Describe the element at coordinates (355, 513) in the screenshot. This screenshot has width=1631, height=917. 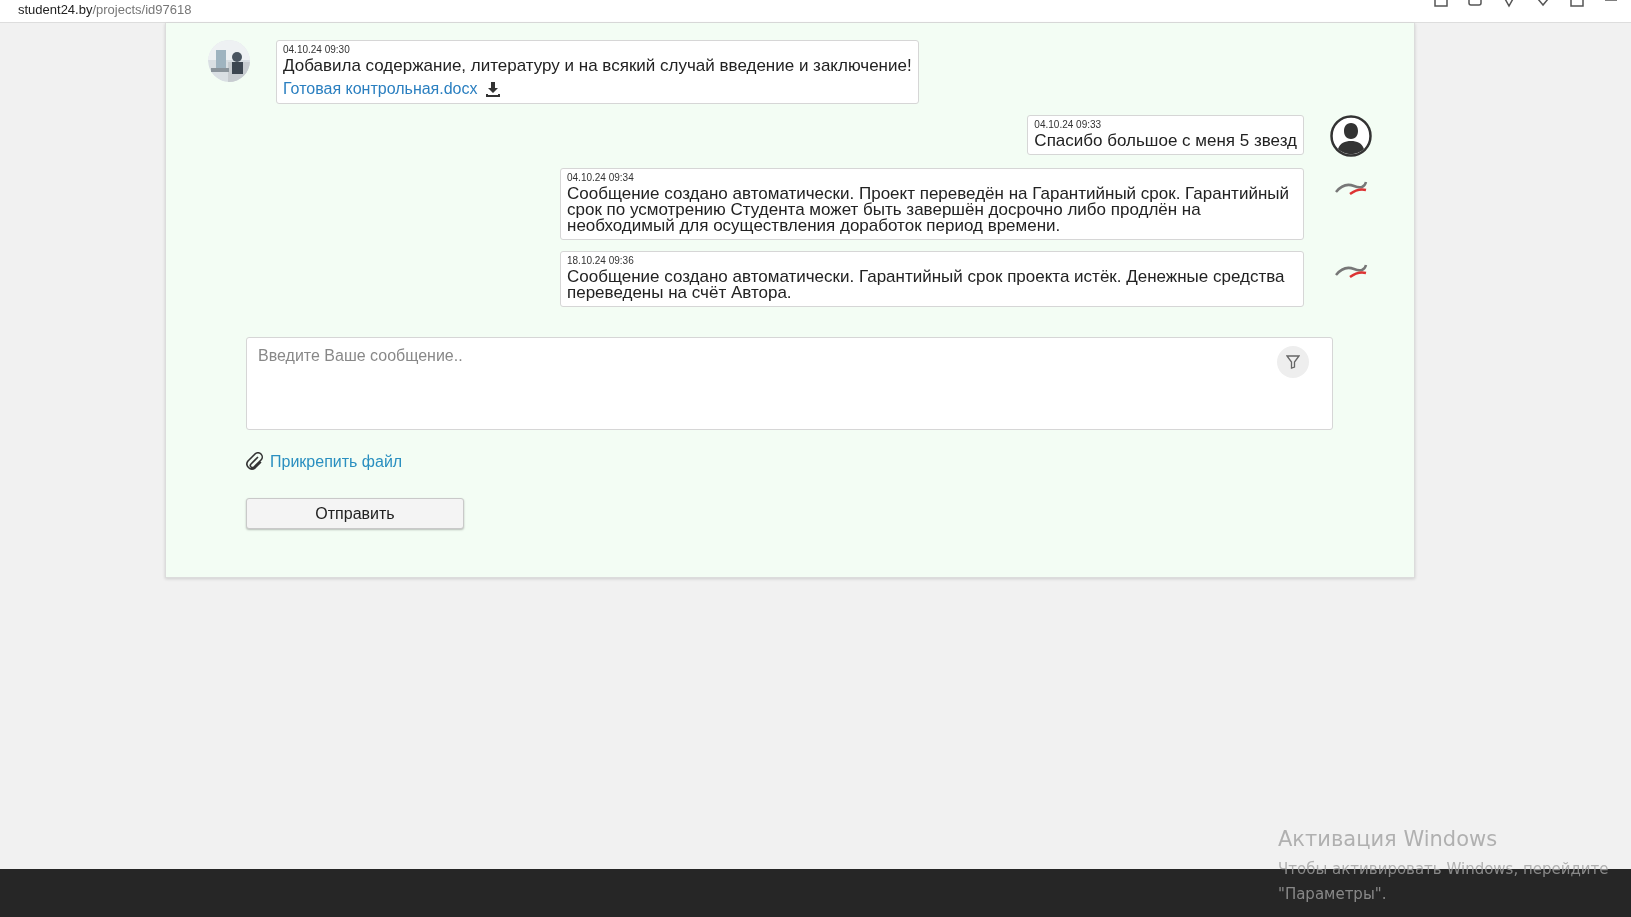
I see `send-button: Отправить` at that location.